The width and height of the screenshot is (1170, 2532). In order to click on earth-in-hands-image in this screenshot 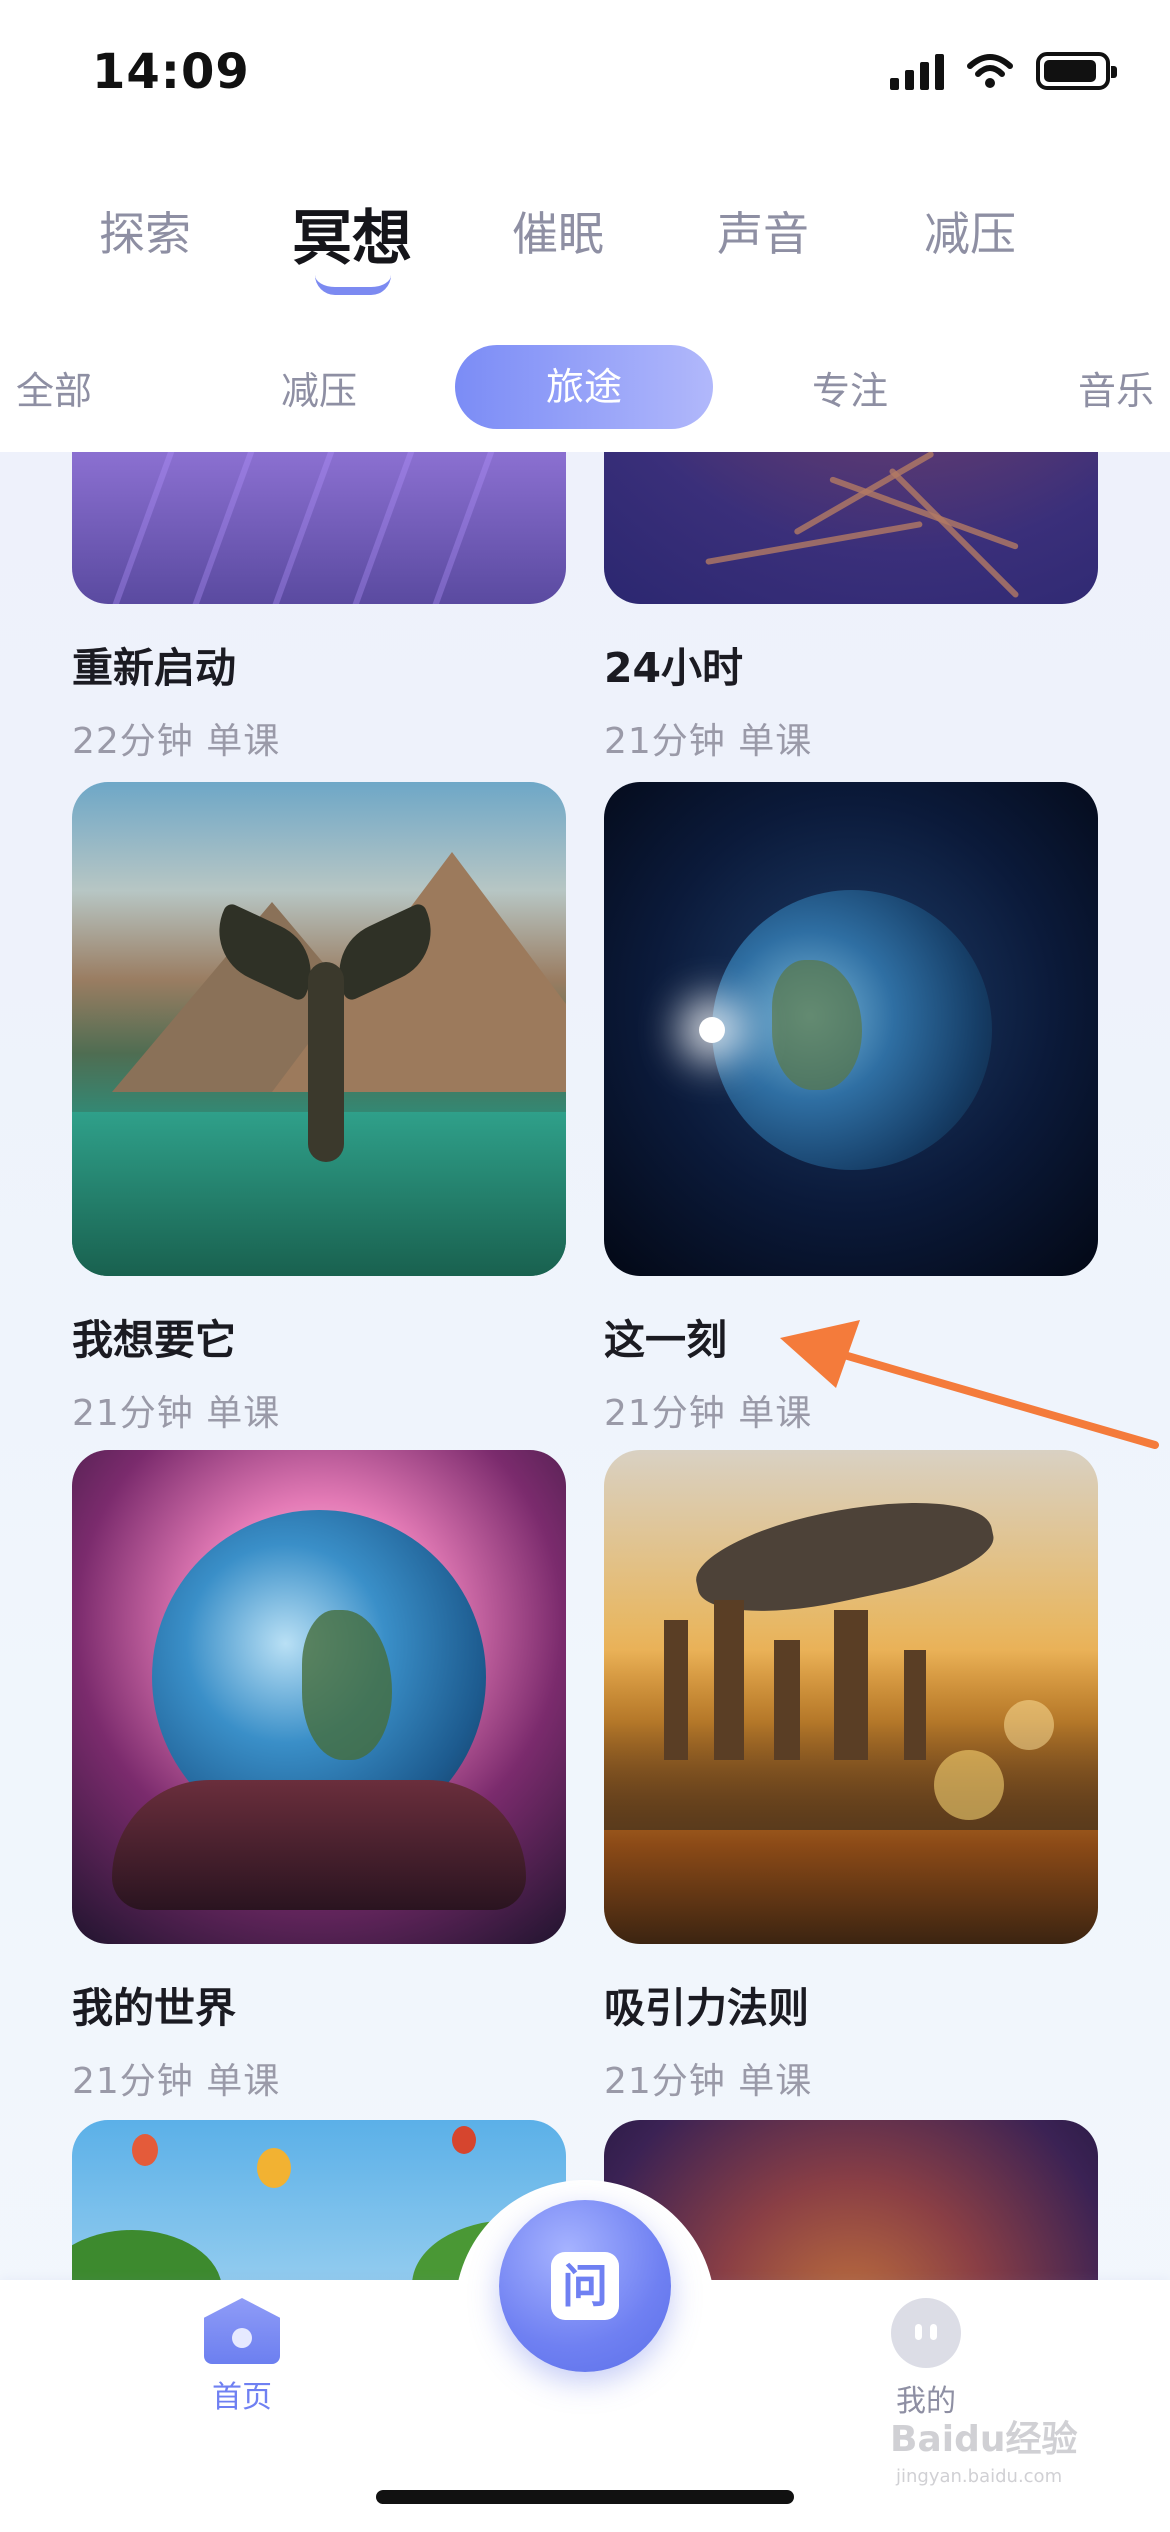, I will do `click(319, 1697)`.